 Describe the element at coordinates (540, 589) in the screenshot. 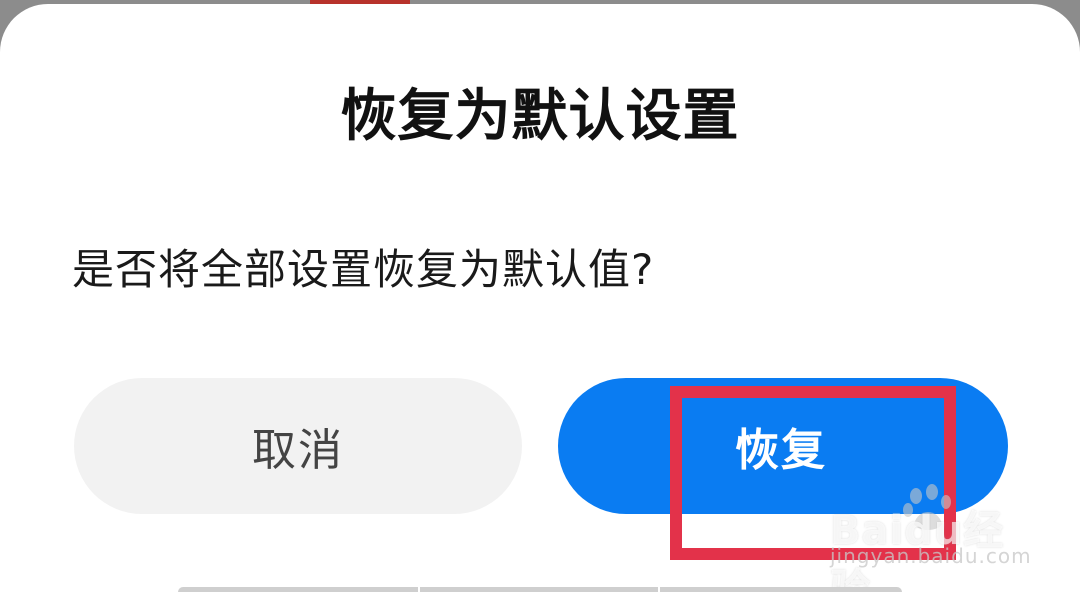

I see `bottom-bar` at that location.